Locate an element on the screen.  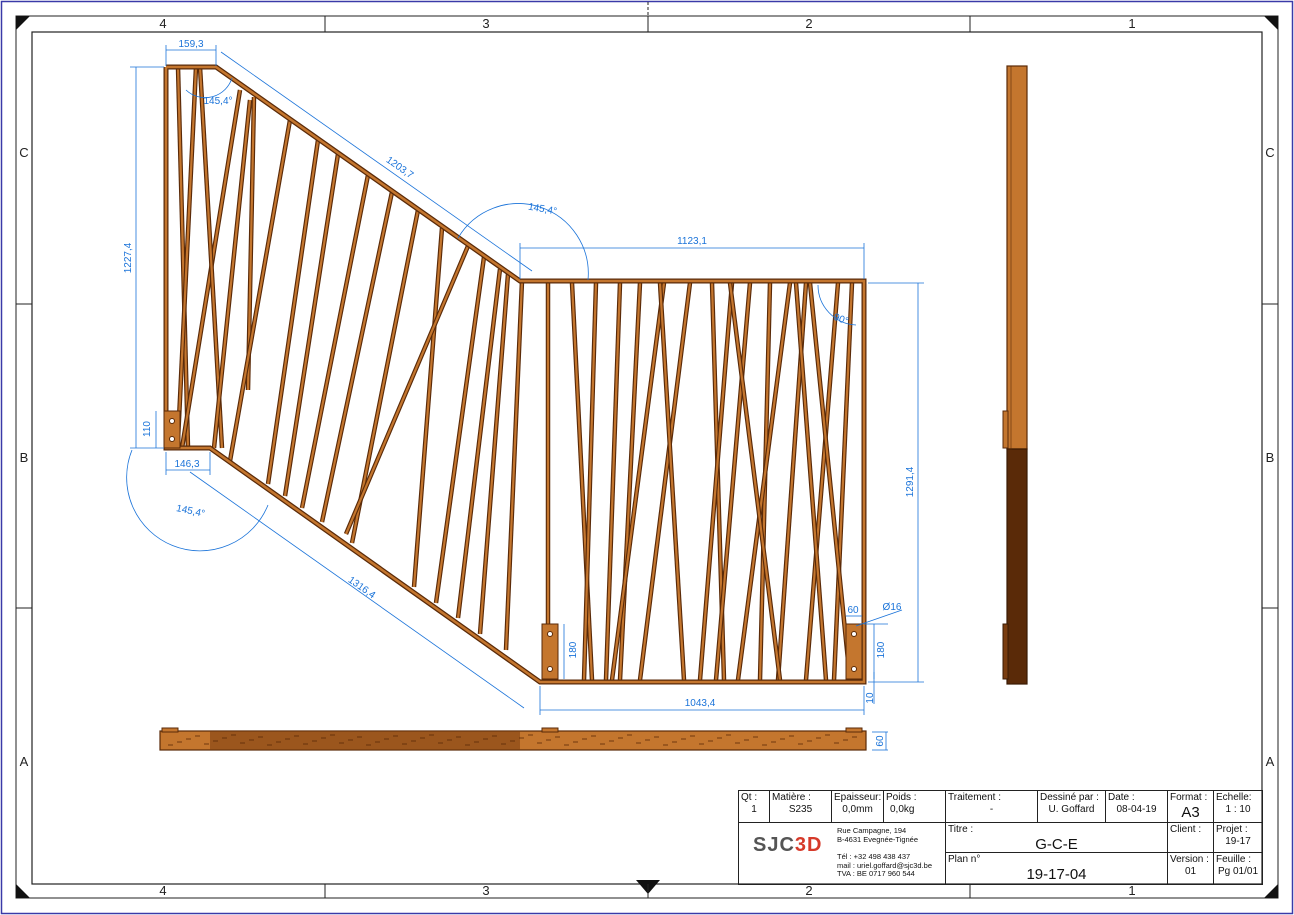
zone-row-label-left: C is located at coordinates (23, 152).